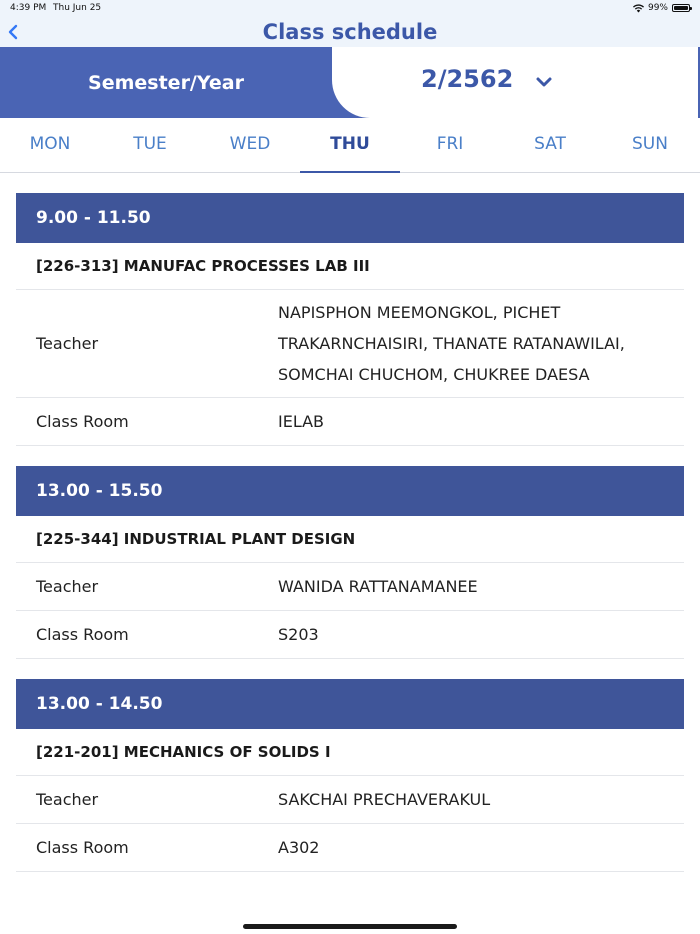 This screenshot has width=700, height=934. I want to click on semester-label: Semester/Year, so click(166, 82).